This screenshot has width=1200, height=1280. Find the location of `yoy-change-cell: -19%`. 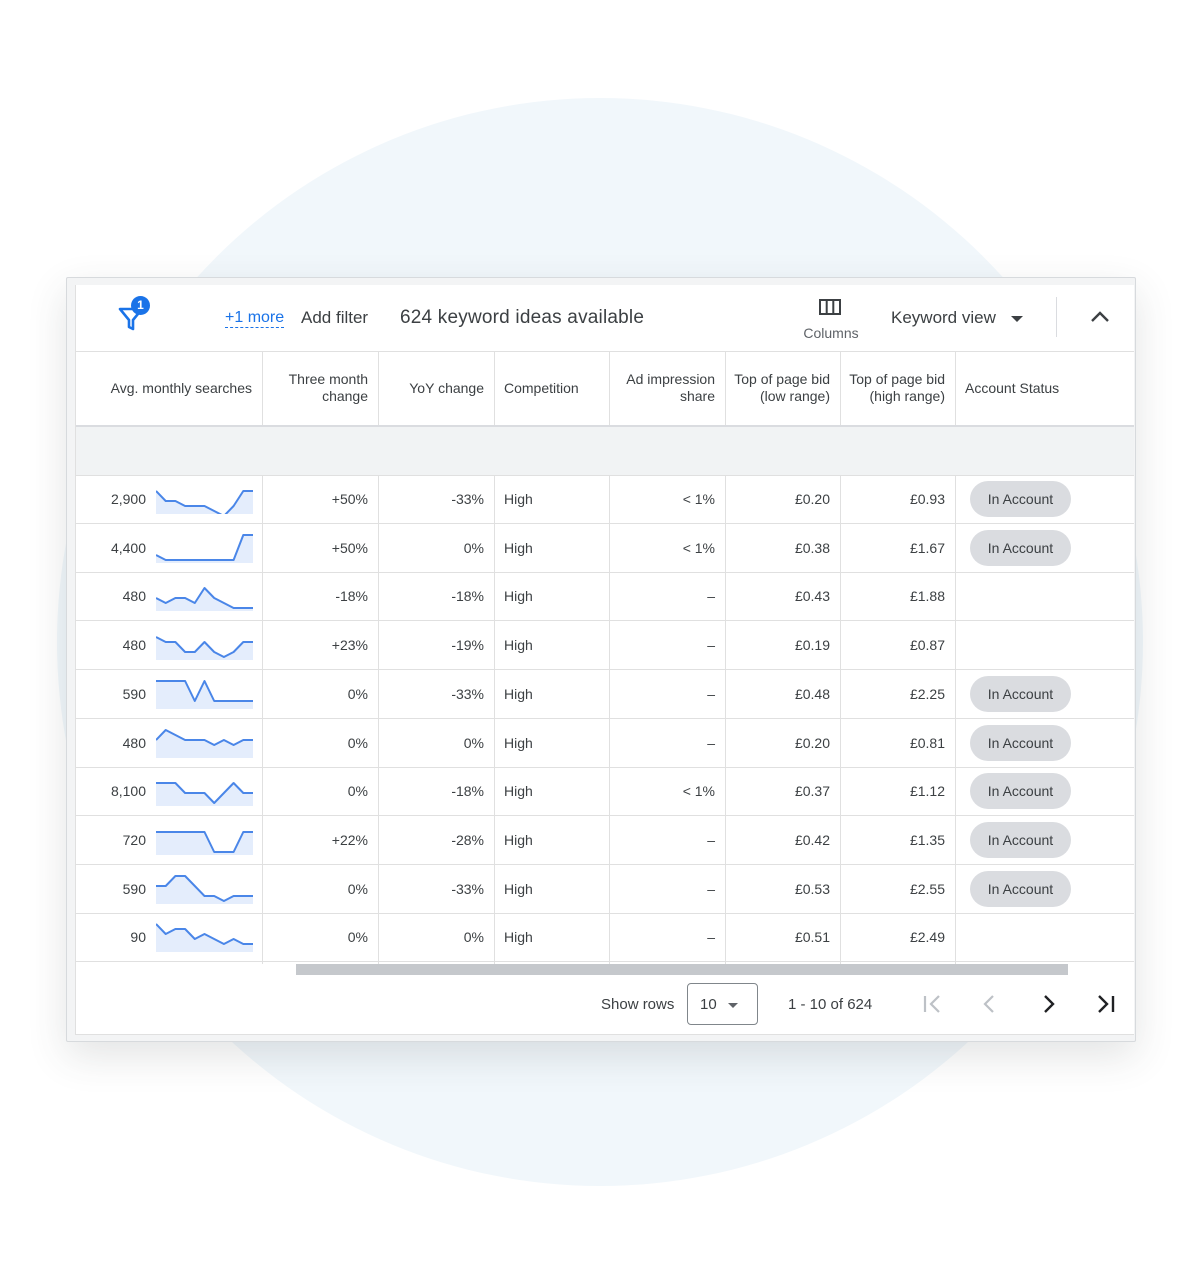

yoy-change-cell: -19% is located at coordinates (467, 645).